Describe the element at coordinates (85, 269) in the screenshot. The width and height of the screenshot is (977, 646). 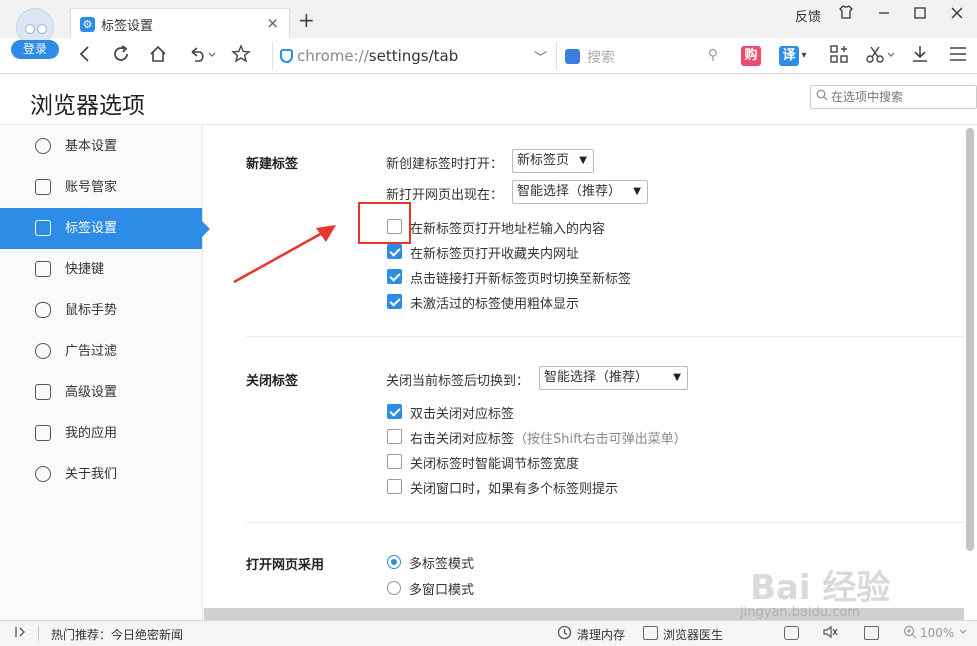
I see `sidebar-item-label: 快捷键` at that location.